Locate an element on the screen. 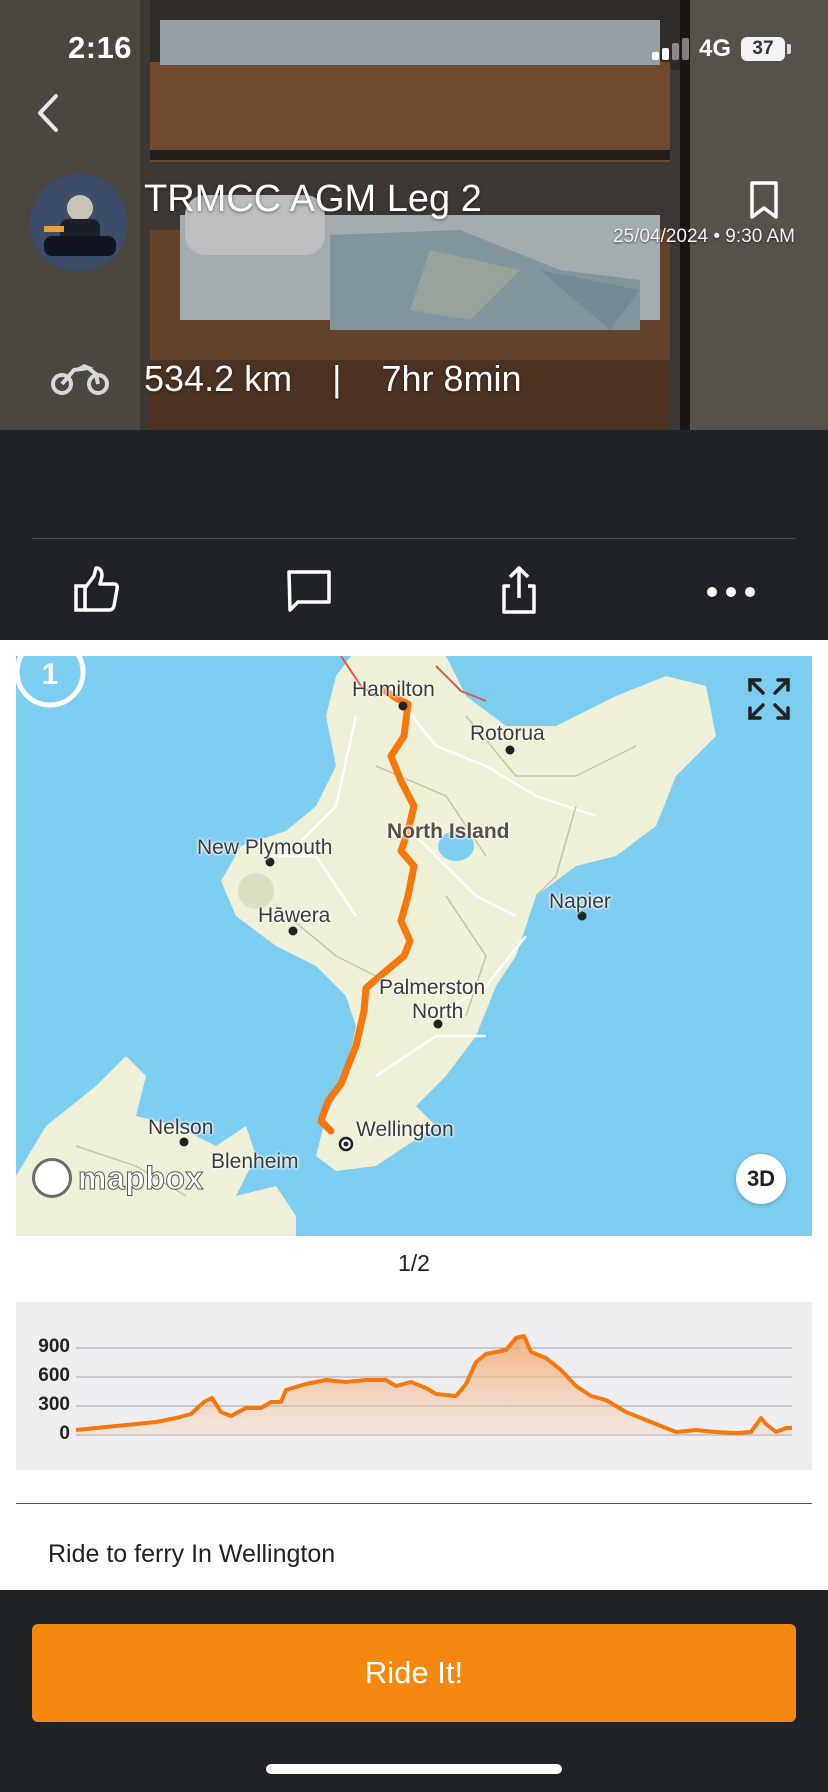 The image size is (828, 1792). step-badge: 1 is located at coordinates (53, 693).